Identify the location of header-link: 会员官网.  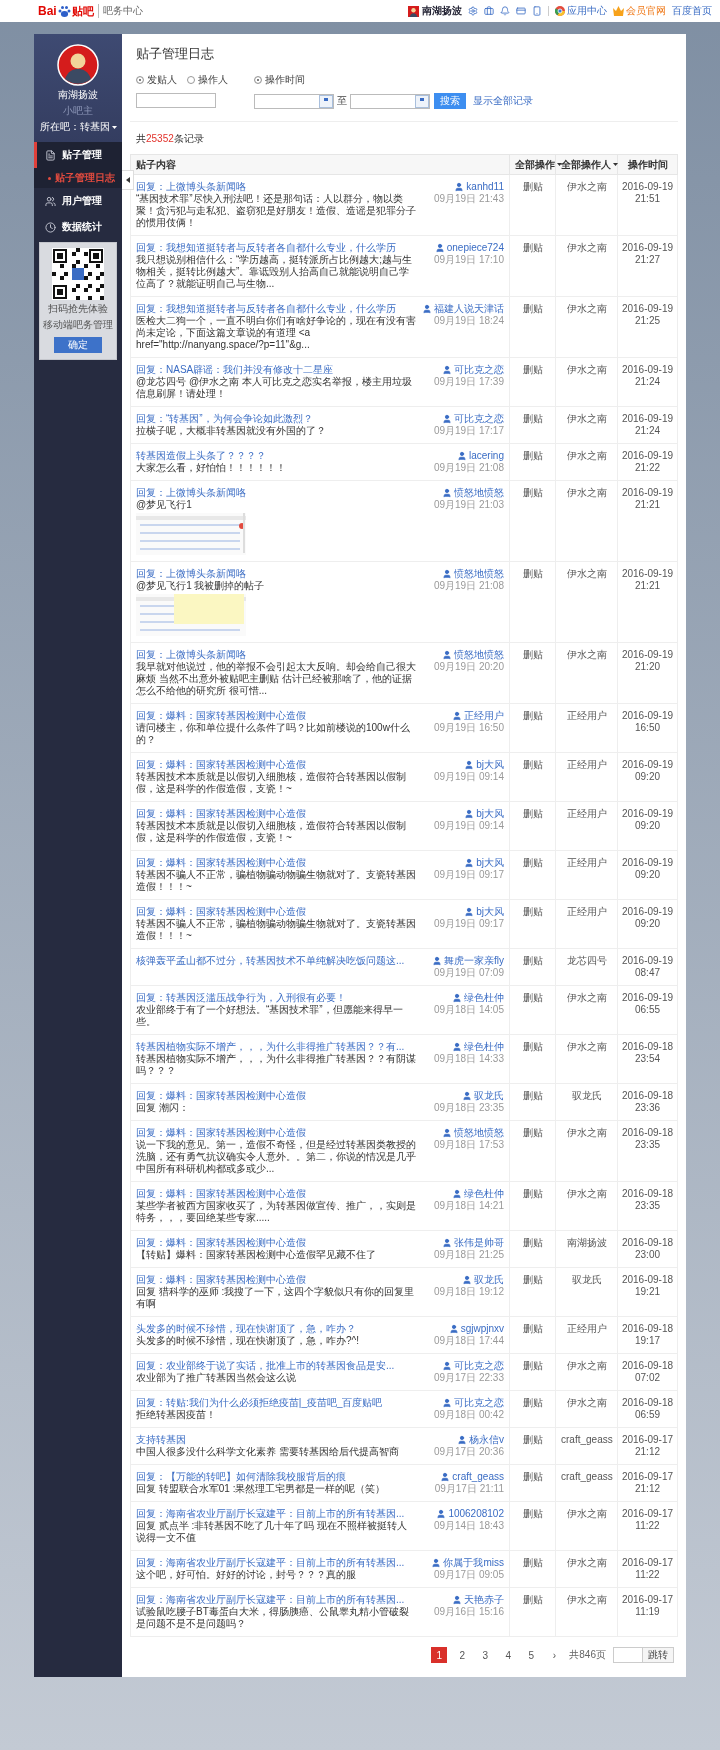
(639, 11).